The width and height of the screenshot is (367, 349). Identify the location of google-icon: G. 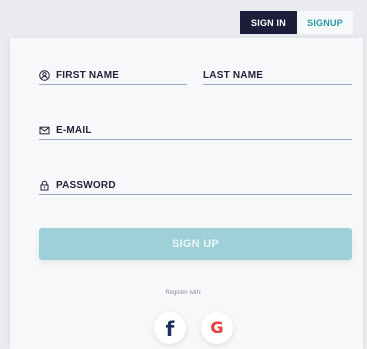
(217, 327).